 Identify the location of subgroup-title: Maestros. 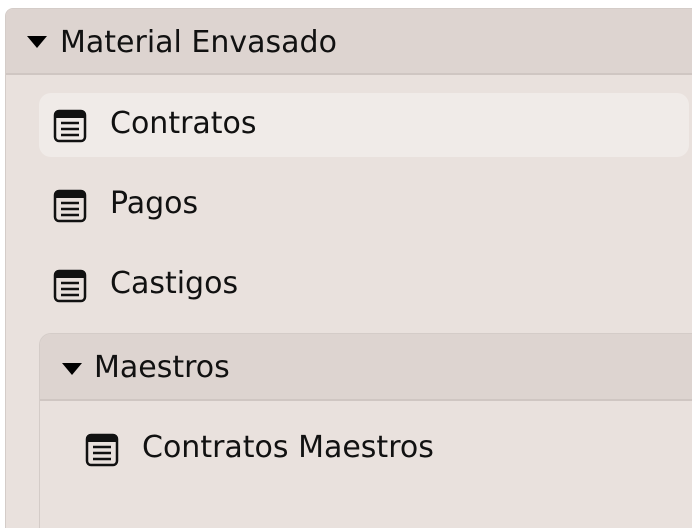
(162, 367).